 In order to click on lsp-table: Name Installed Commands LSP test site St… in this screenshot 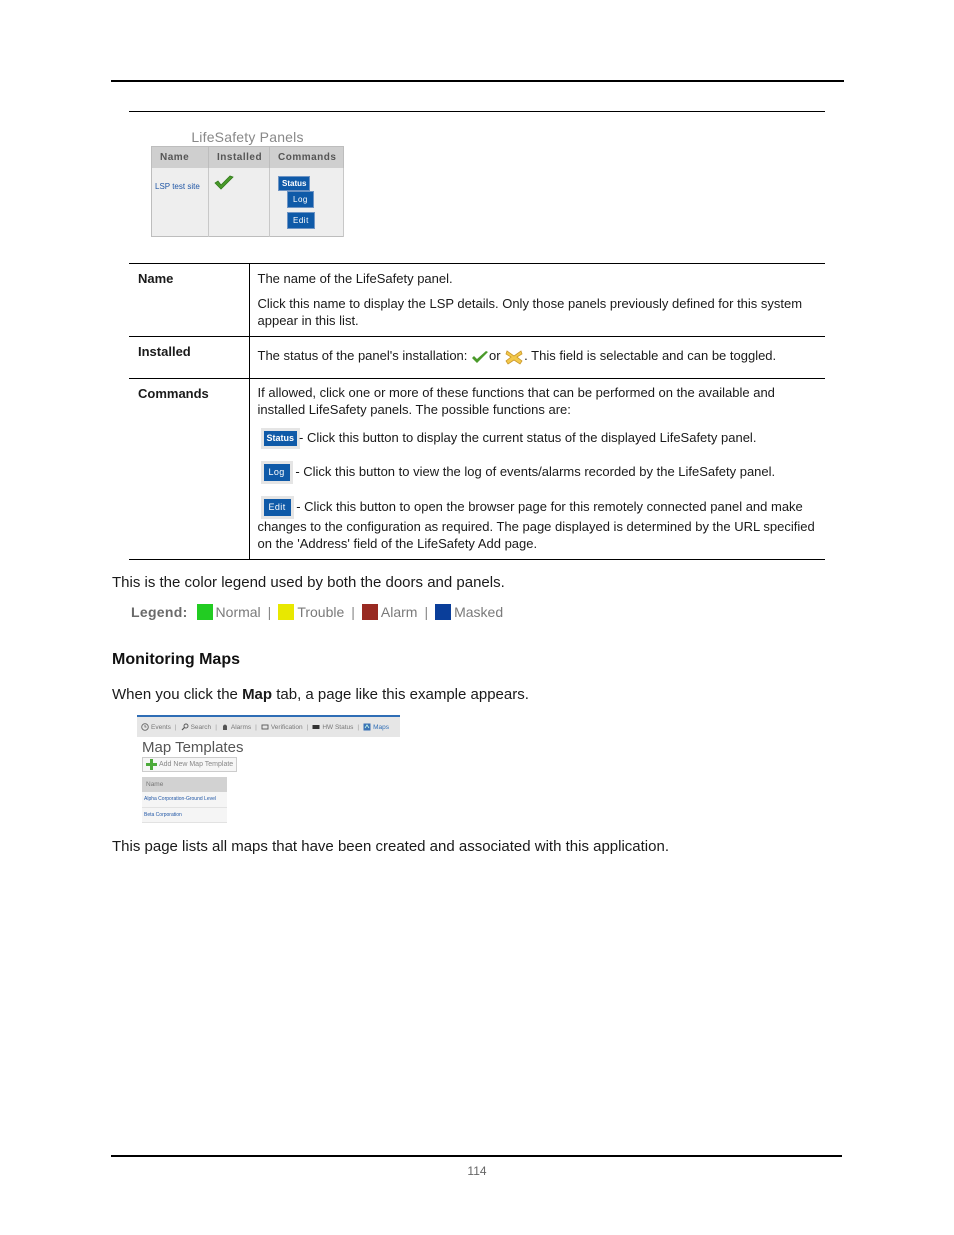, I will do `click(247, 191)`.